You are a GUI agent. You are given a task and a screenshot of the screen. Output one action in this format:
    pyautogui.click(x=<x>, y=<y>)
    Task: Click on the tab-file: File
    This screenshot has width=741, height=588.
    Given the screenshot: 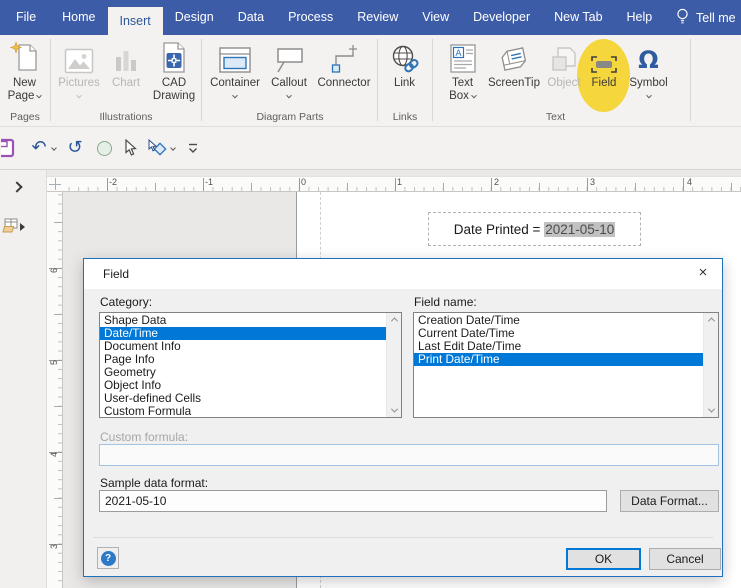 What is the action you would take?
    pyautogui.click(x=26, y=17)
    